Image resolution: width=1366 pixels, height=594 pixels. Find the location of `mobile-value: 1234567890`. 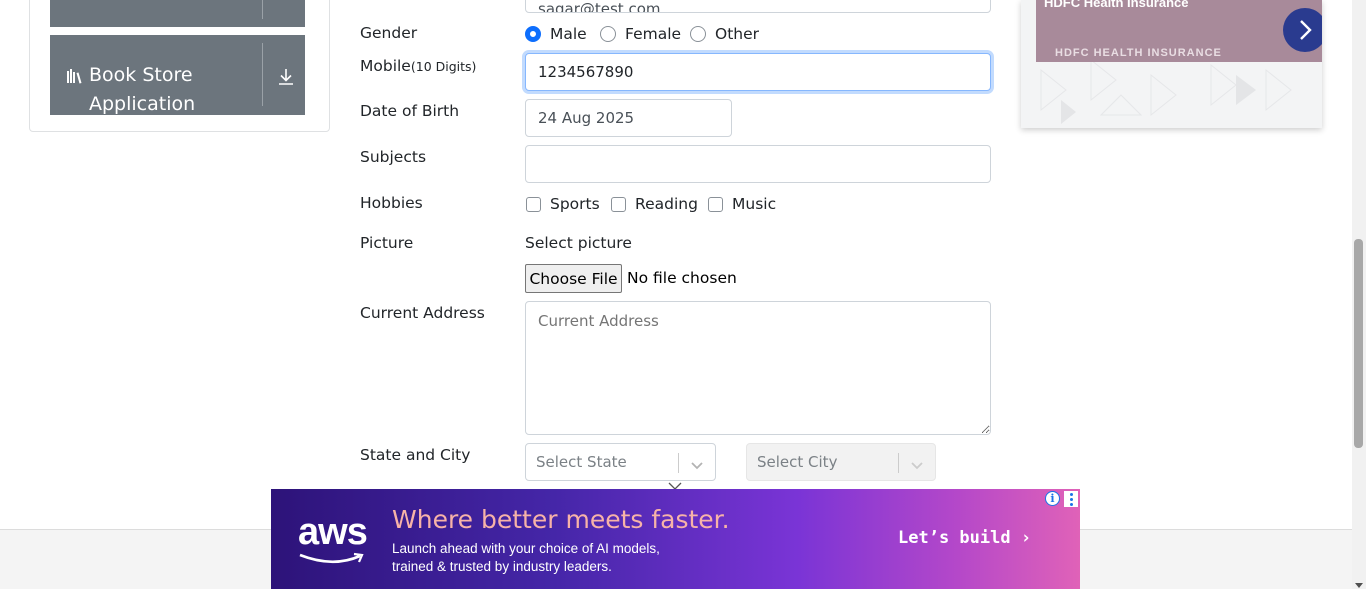

mobile-value: 1234567890 is located at coordinates (586, 72).